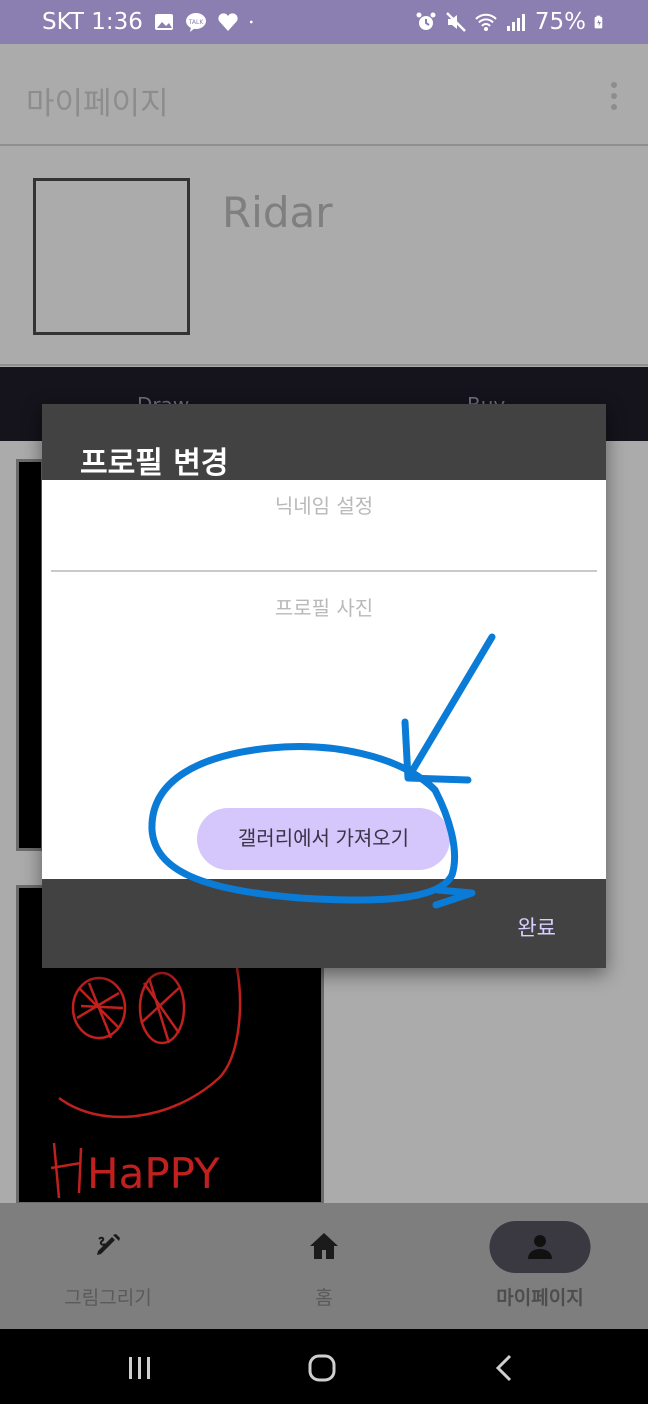 The image size is (648, 1404). What do you see at coordinates (540, 1298) in the screenshot?
I see `nav-label: 마이페이지` at bounding box center [540, 1298].